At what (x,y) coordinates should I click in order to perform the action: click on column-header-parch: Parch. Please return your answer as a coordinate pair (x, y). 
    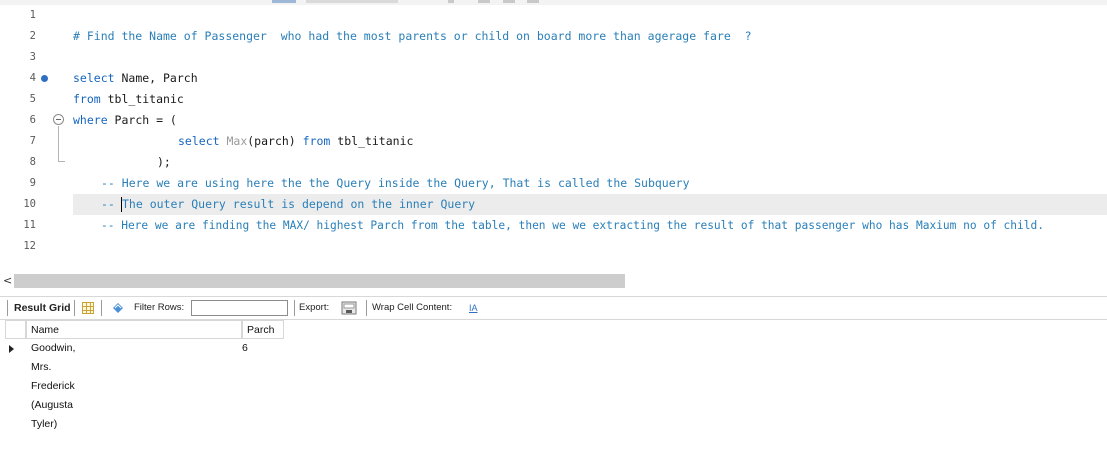
    Looking at the image, I should click on (263, 329).